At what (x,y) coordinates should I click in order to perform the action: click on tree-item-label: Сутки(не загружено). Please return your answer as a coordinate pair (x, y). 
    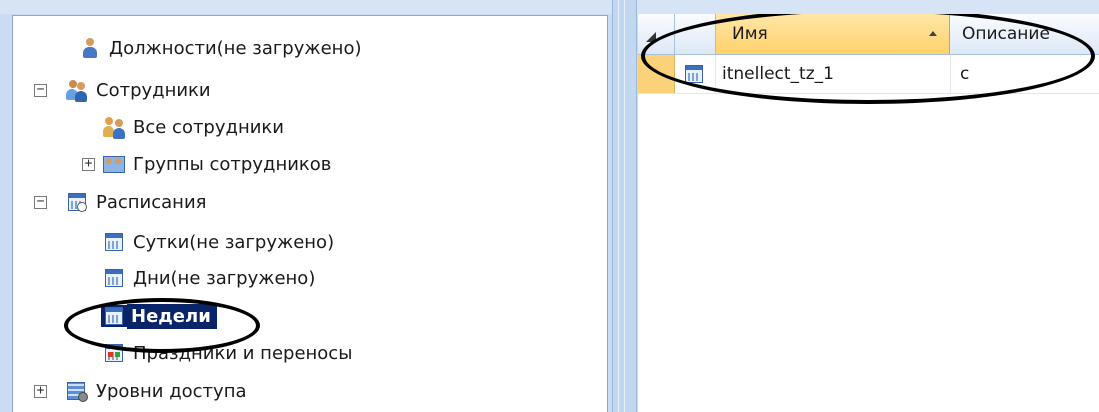
    Looking at the image, I should click on (234, 242).